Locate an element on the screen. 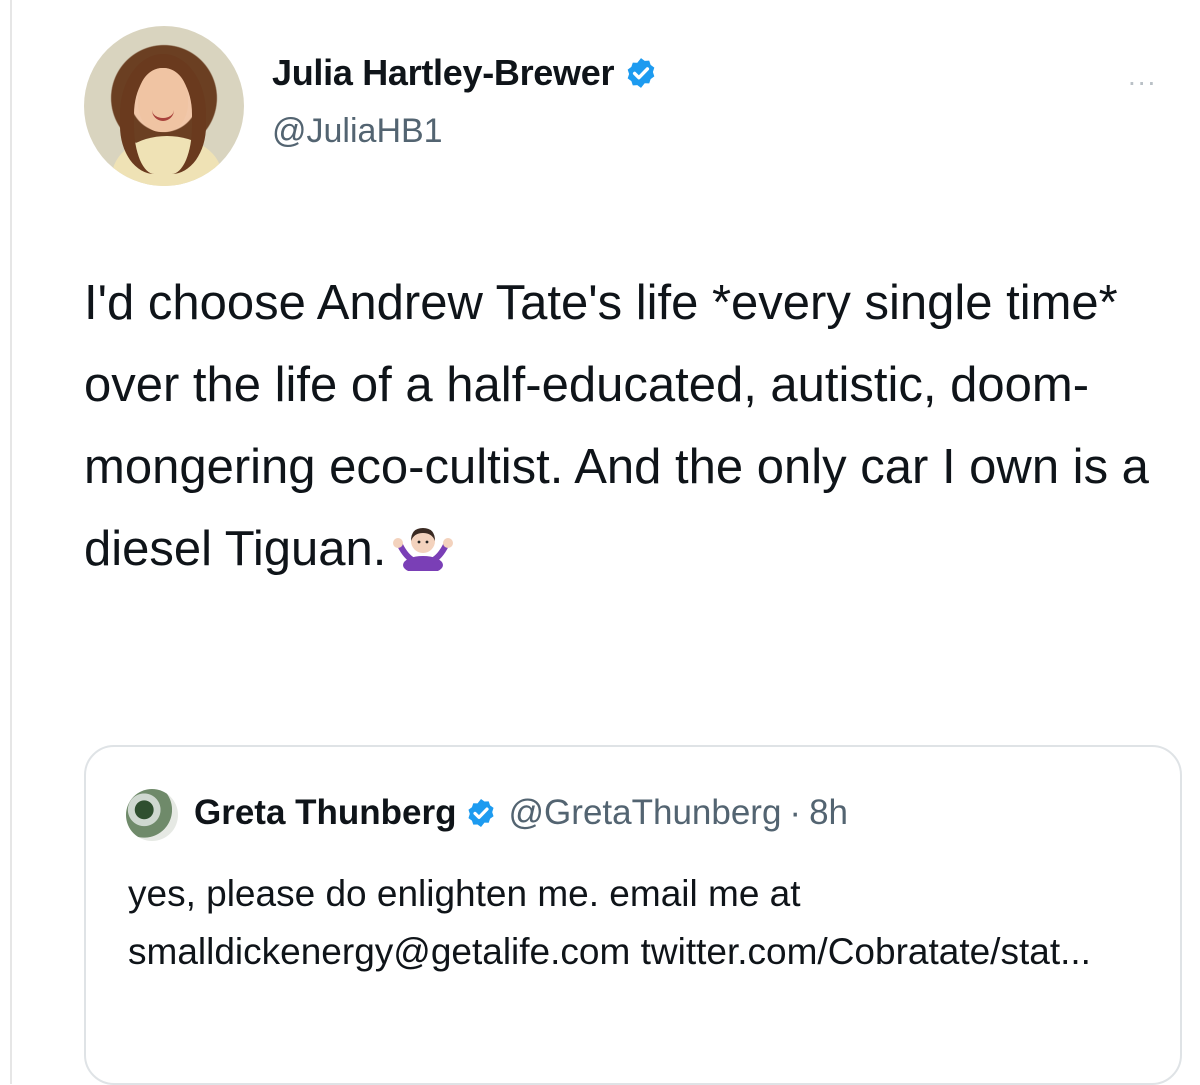 The height and width of the screenshot is (1085, 1200). quoted-author-display-name: Greta Thunberg is located at coordinates (325, 812).